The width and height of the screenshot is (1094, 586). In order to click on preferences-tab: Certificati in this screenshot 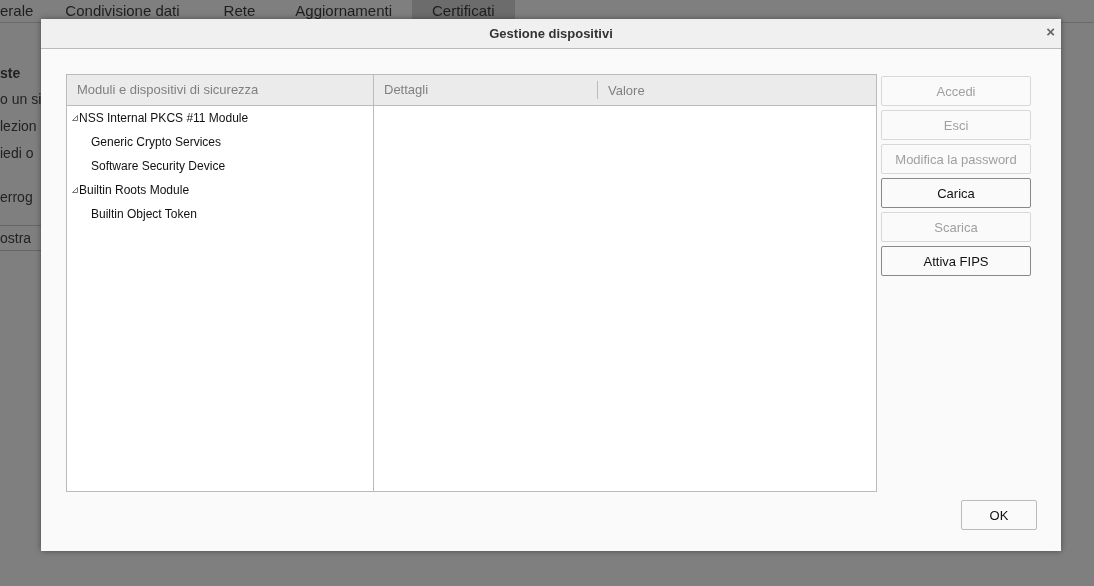, I will do `click(463, 11)`.